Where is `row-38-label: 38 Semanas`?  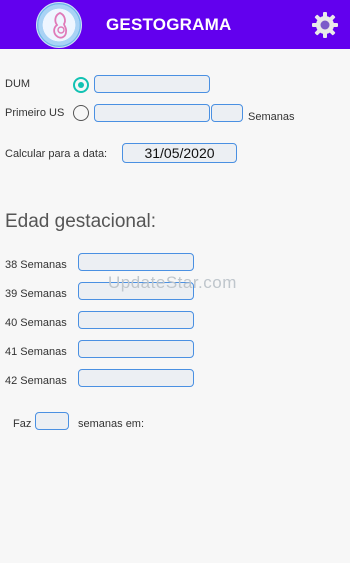
row-38-label: 38 Semanas is located at coordinates (36, 265).